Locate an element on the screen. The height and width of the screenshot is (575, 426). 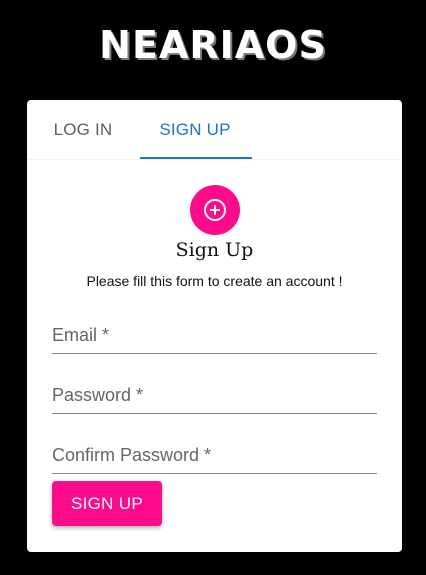
password-field is located at coordinates (214, 395).